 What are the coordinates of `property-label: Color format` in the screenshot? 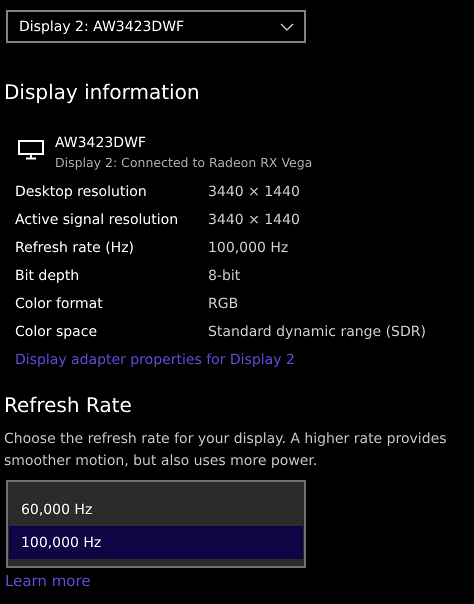 It's located at (59, 304).